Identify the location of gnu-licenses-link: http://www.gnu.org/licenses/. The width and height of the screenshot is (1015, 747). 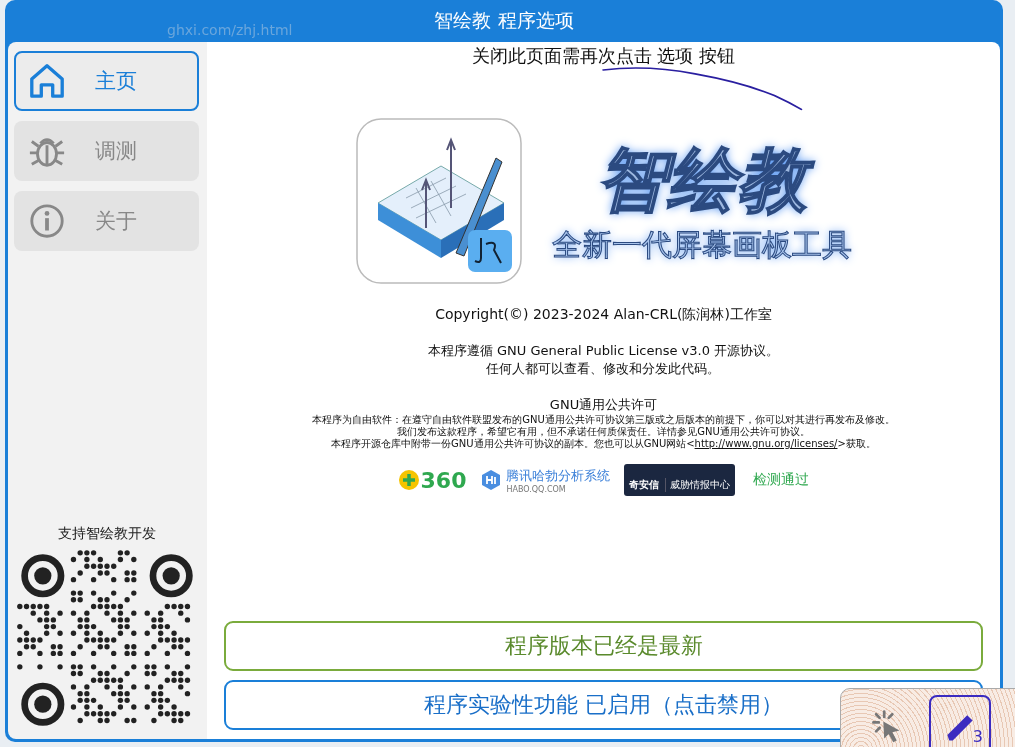
(766, 443).